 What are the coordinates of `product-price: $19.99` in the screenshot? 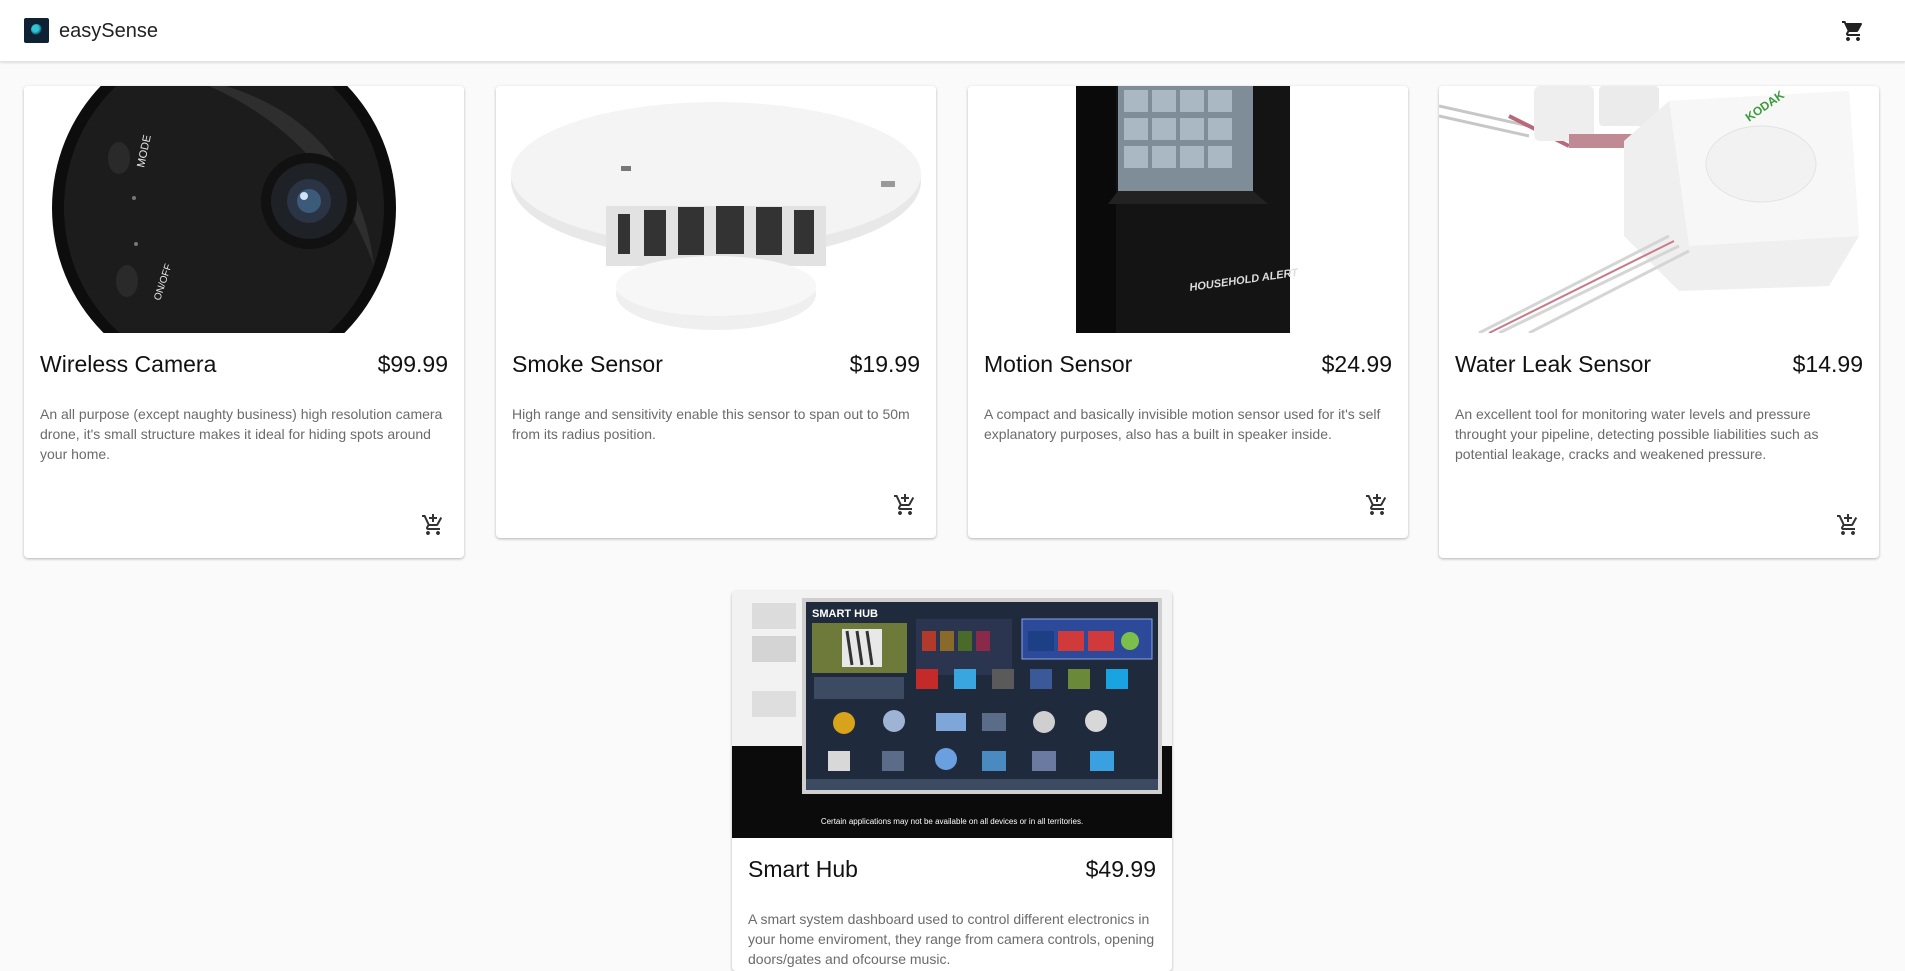 It's located at (884, 364).